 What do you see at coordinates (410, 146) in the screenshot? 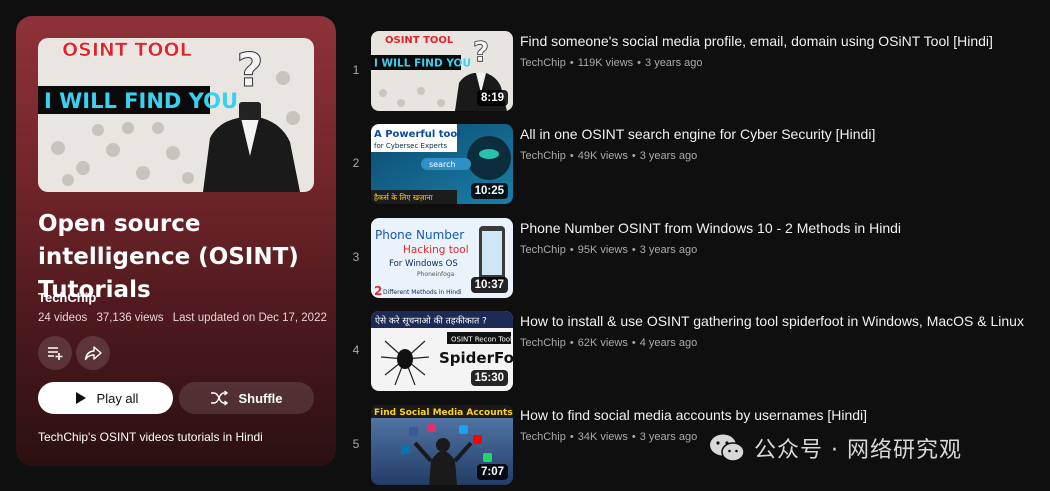
I see `thumb-text: for Cybersec Experts` at bounding box center [410, 146].